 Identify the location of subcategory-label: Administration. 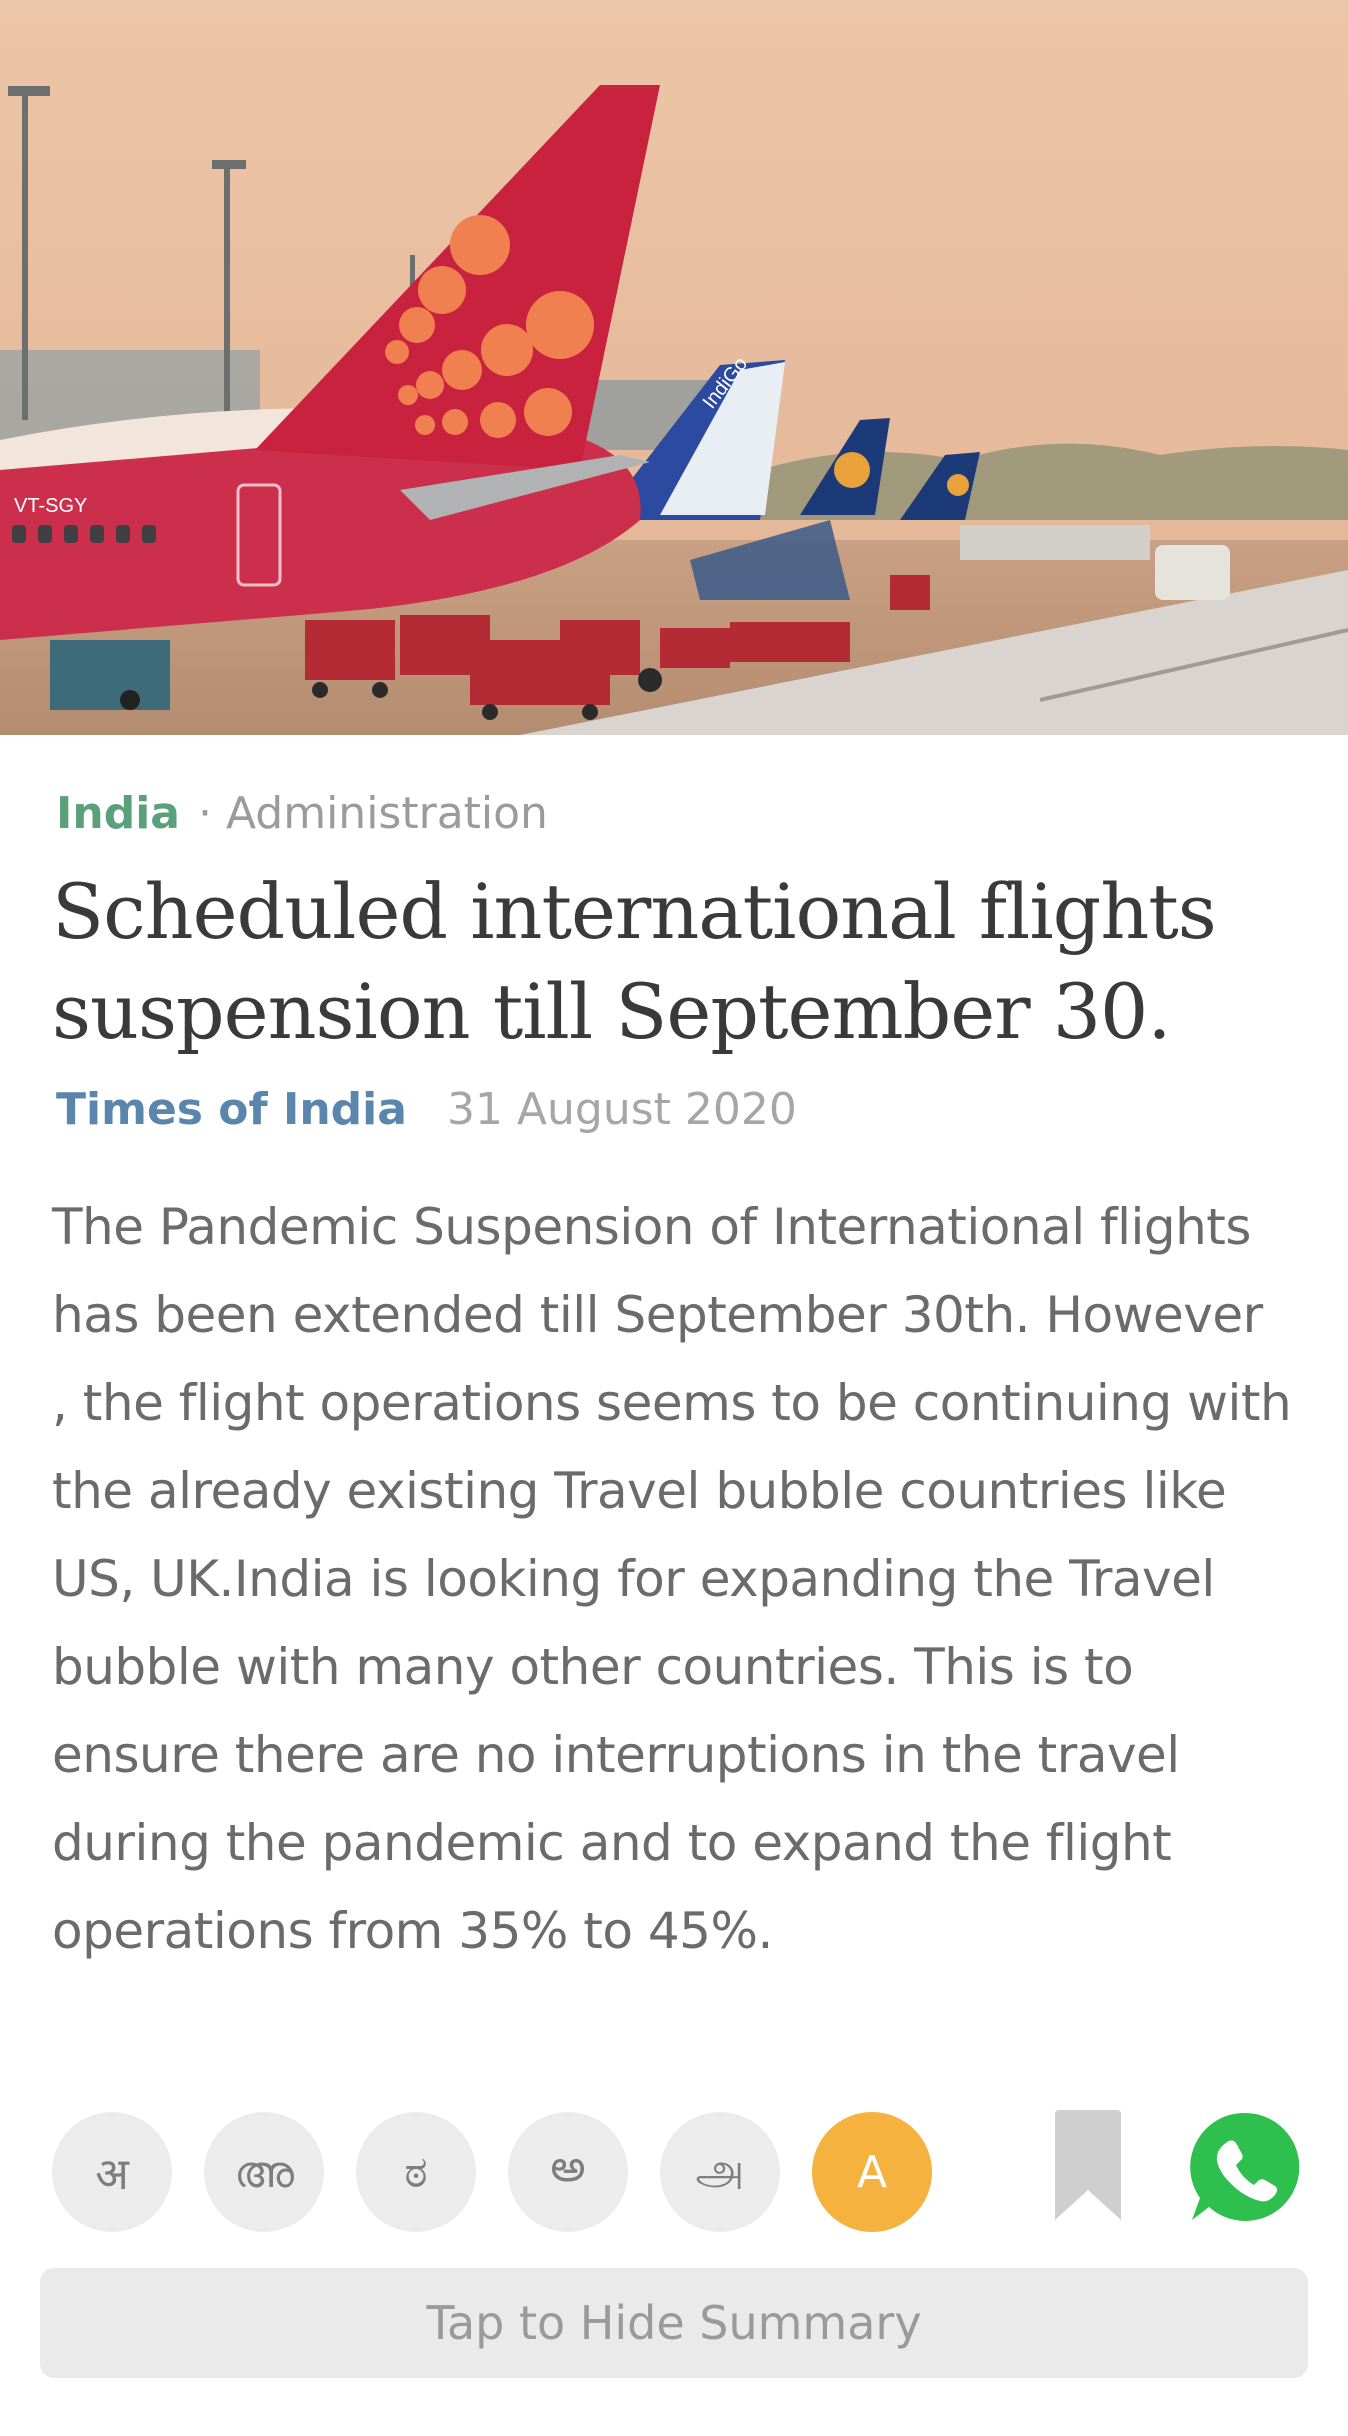
(387, 813).